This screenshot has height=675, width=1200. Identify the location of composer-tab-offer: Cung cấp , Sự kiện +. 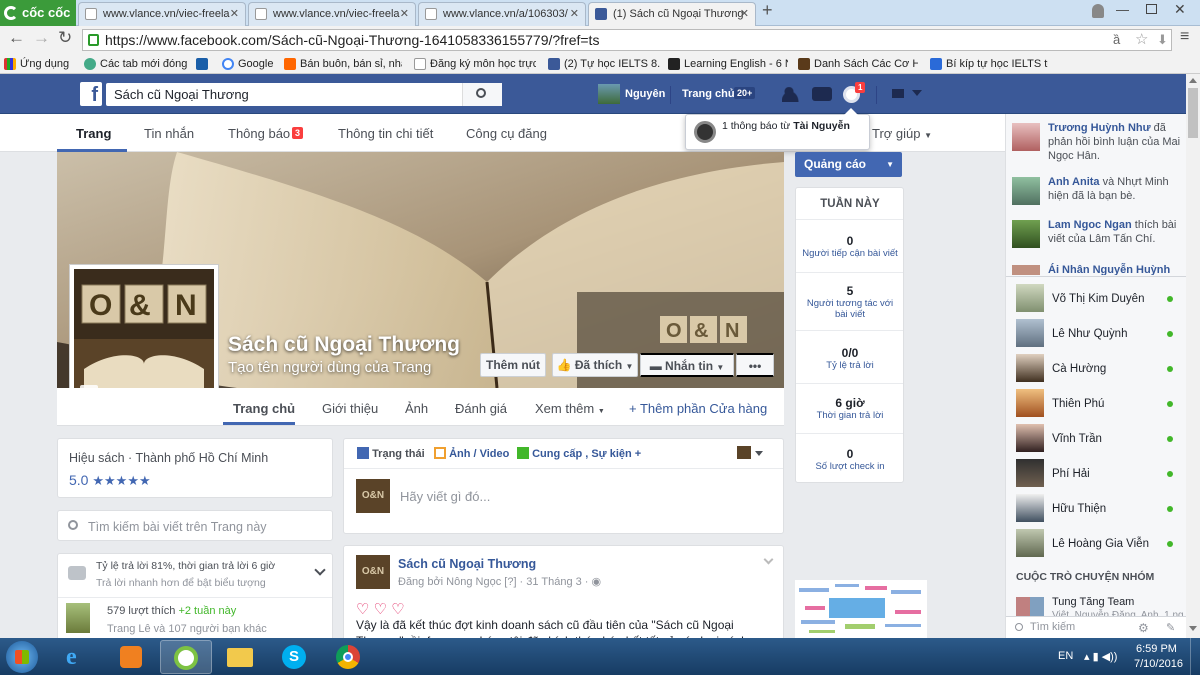
(579, 453).